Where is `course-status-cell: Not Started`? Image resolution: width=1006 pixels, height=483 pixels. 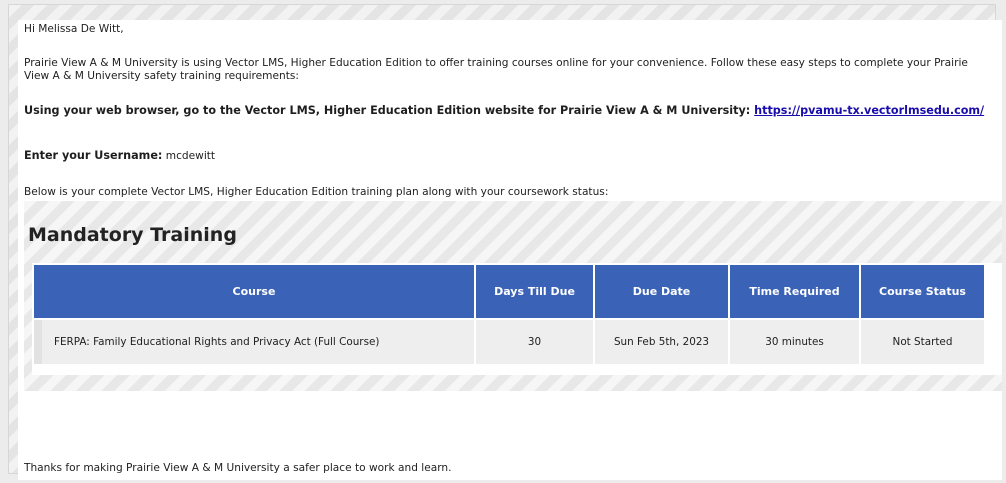 course-status-cell: Not Started is located at coordinates (922, 342).